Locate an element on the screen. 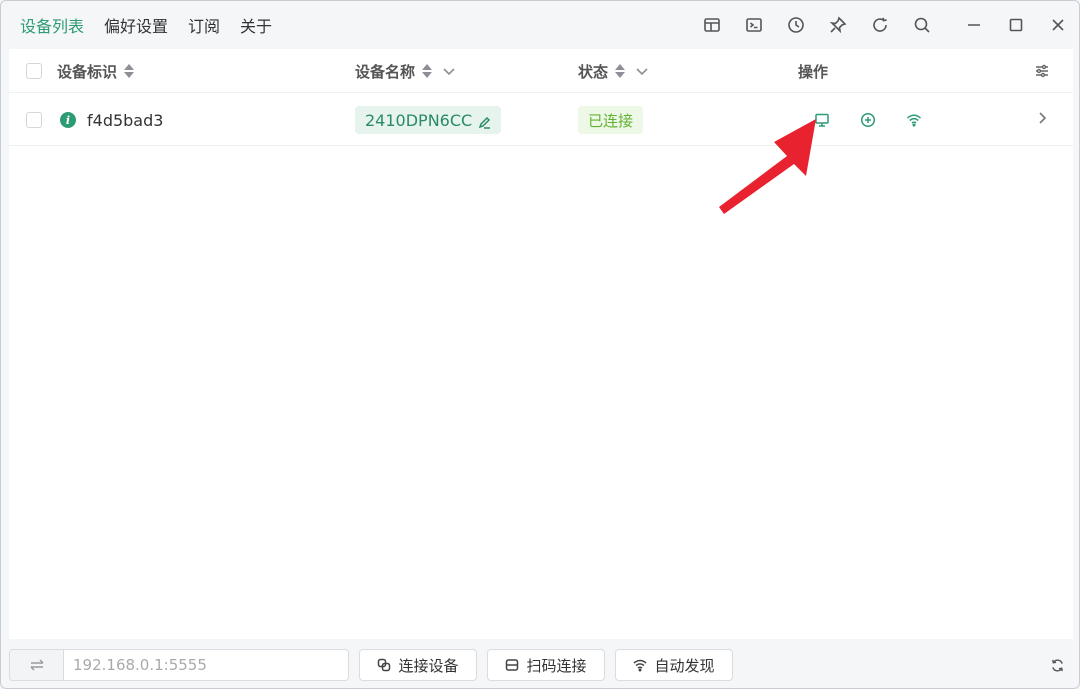 This screenshot has height=689, width=1080. device-id-text: f4d5bad3 is located at coordinates (125, 120).